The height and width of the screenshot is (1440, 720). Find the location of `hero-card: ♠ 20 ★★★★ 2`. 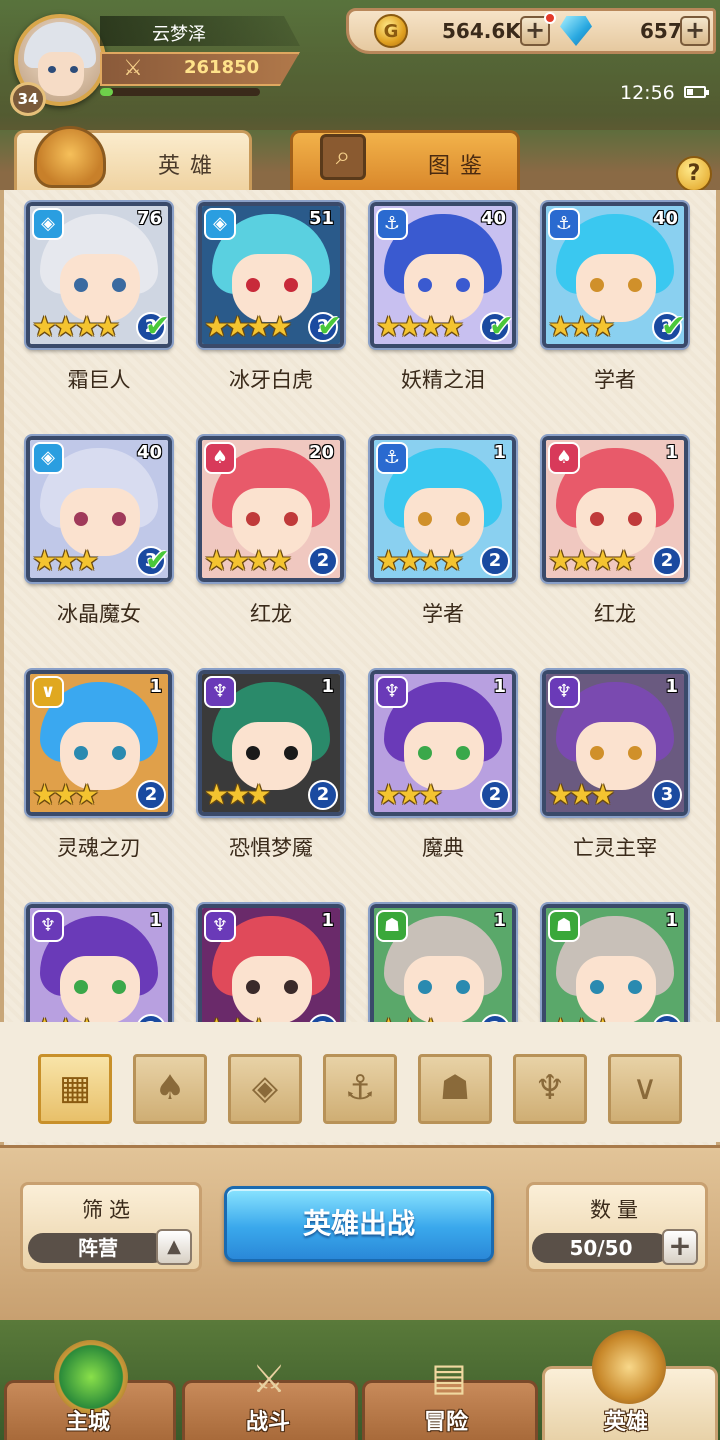

hero-card: ♠ 20 ★★★★ 2 is located at coordinates (271, 509).